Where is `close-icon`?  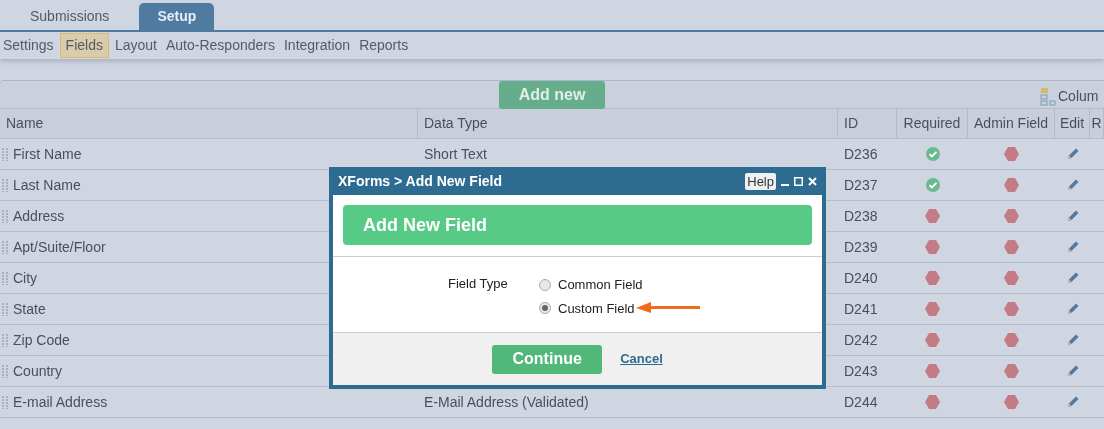
close-icon is located at coordinates (812, 181).